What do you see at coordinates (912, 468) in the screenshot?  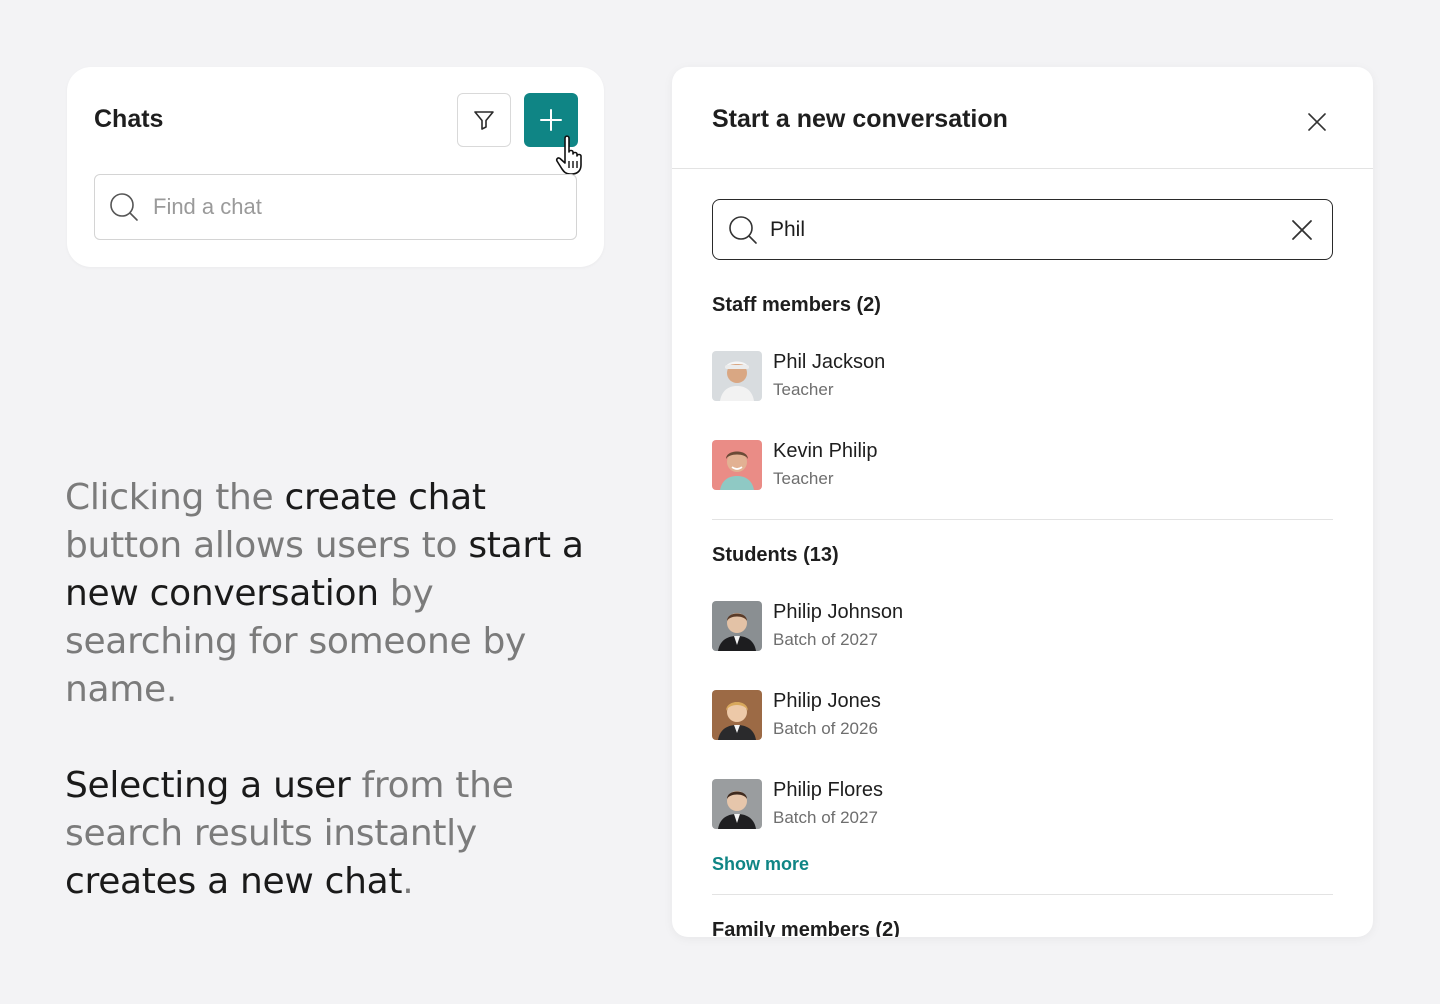 I see `list-item: Kevin Philip Teacher` at bounding box center [912, 468].